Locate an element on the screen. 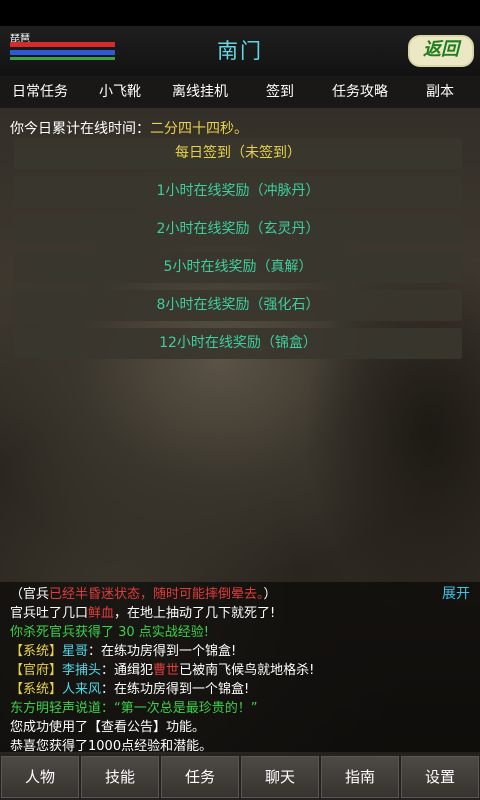  reward-1h-button: 1小时在线奖励（冲脉丹） is located at coordinates (238, 191).